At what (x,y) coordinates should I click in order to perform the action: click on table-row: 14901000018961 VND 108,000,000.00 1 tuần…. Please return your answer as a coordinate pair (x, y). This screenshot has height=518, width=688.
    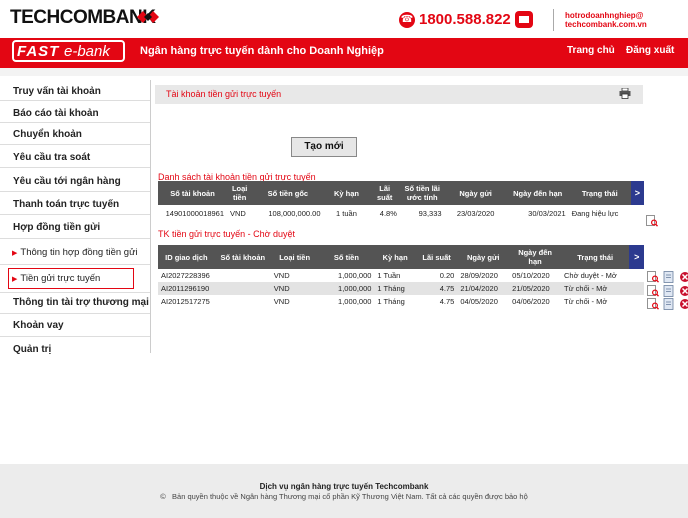
    Looking at the image, I should click on (401, 213).